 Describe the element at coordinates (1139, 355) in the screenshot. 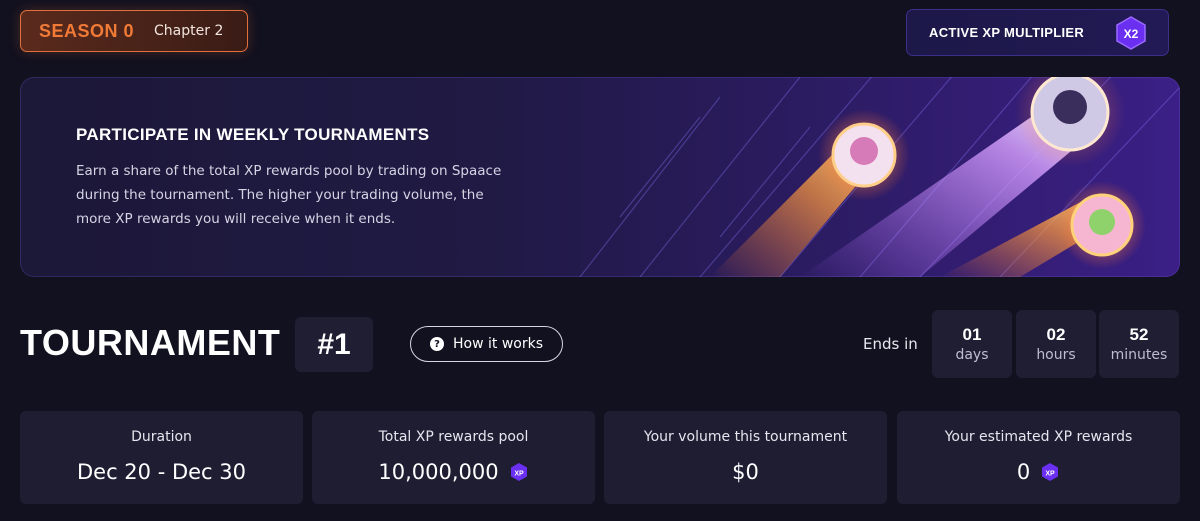

I see `countdown-unit: minutes` at that location.